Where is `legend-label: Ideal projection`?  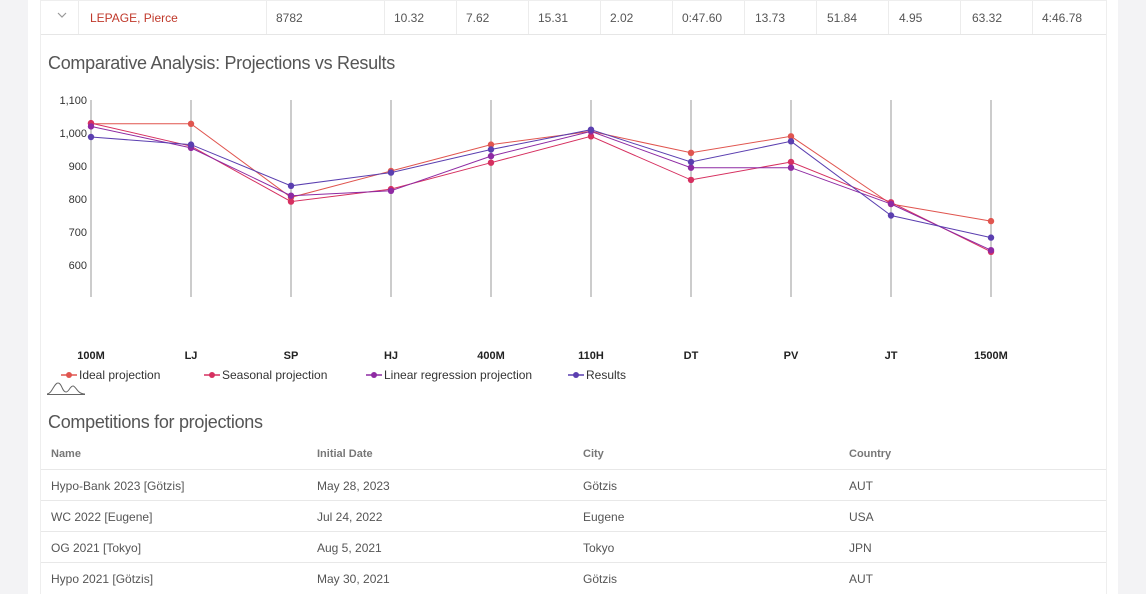
legend-label: Ideal projection is located at coordinates (120, 375).